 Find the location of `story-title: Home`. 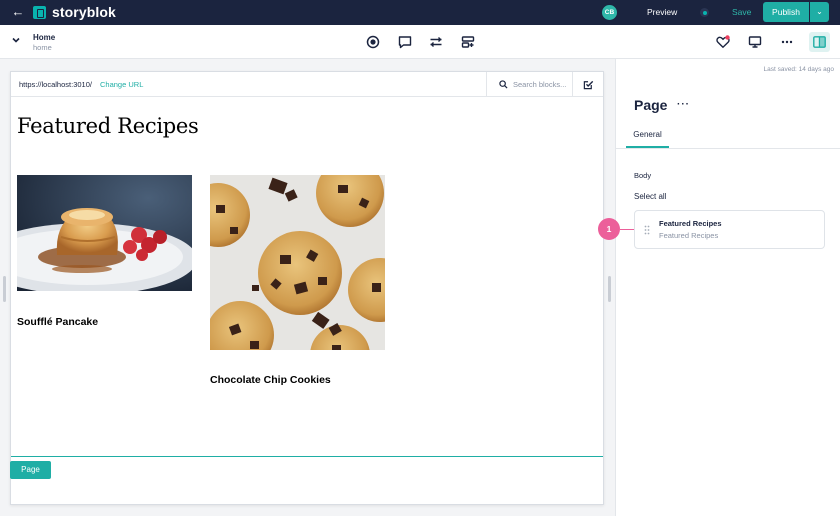

story-title: Home is located at coordinates (44, 37).